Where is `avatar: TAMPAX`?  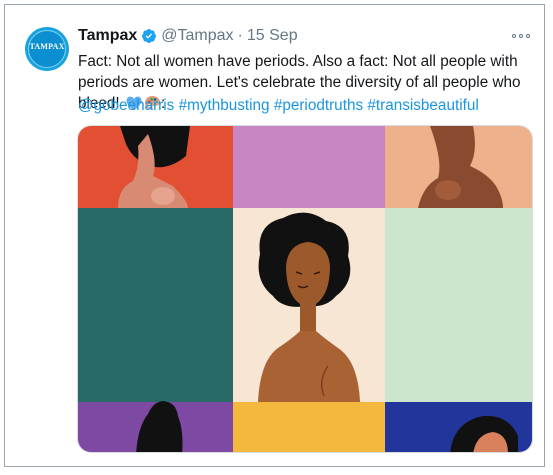 avatar: TAMPAX is located at coordinates (47, 49).